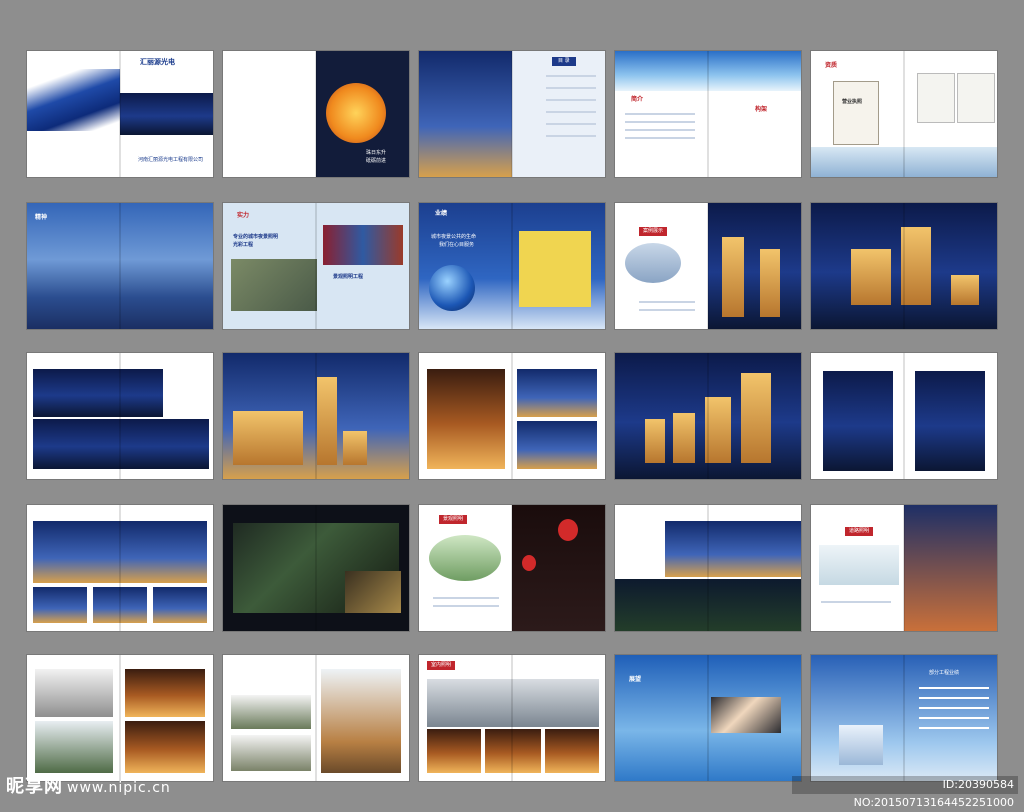 This screenshot has width=1024, height=812. Describe the element at coordinates (557, 445) in the screenshot. I see `villa-photo` at that location.